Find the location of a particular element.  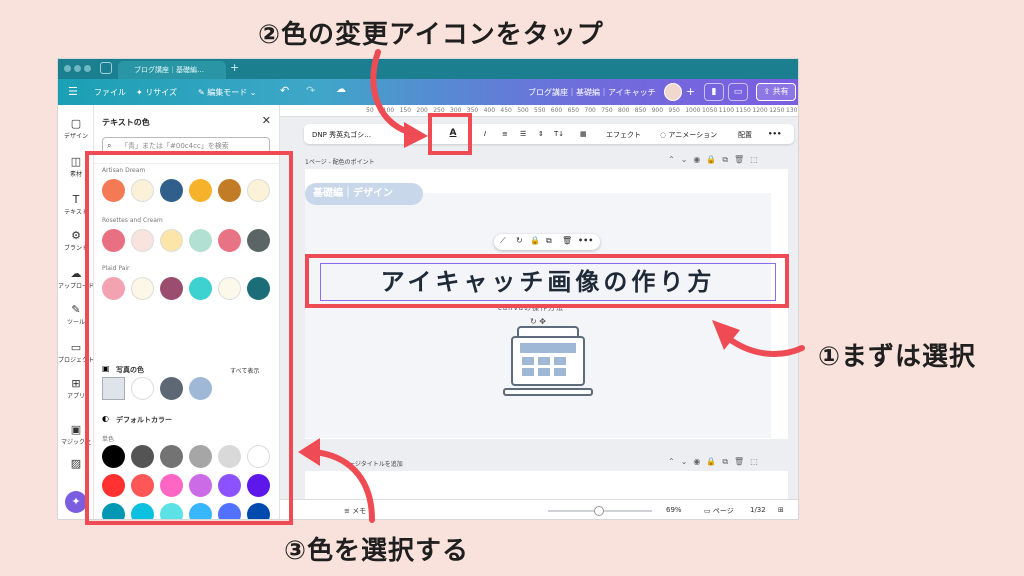

arrow-to-headline is located at coordinates (765, 346).